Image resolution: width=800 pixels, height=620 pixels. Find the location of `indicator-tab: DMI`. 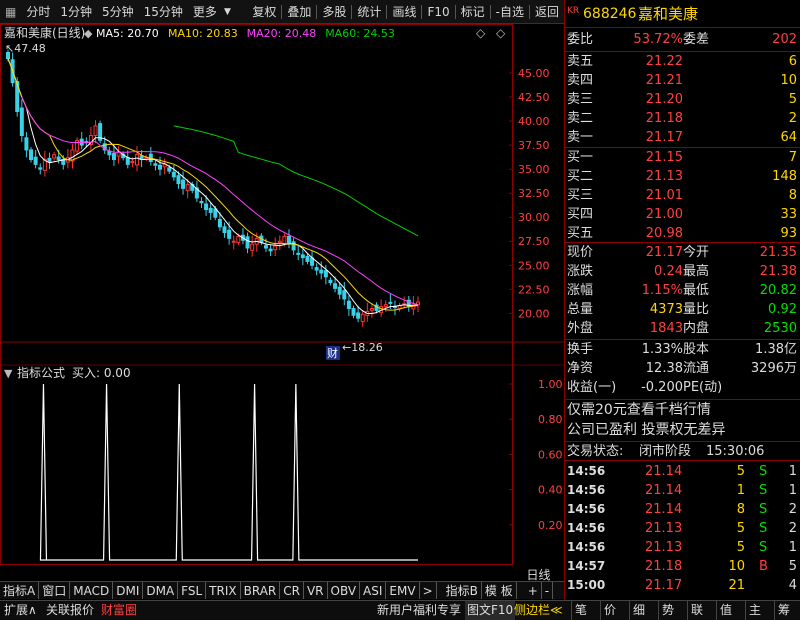

indicator-tab: DMI is located at coordinates (128, 590).